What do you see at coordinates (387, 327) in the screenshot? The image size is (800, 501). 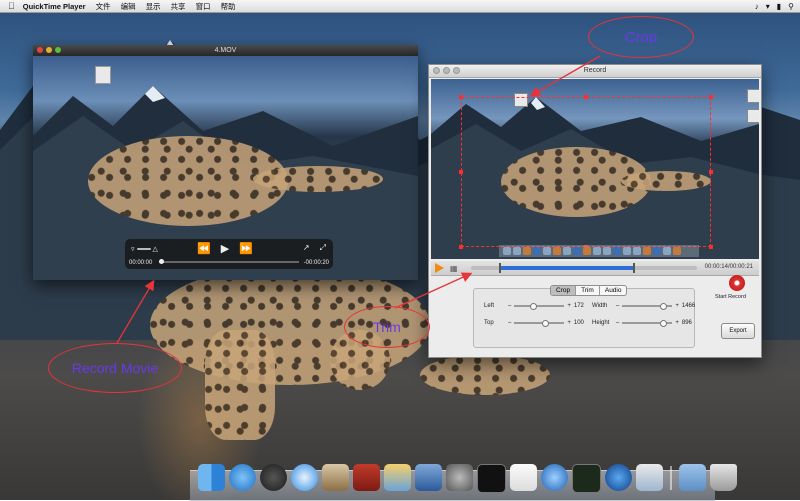 I see `trim-callout: Trim` at bounding box center [387, 327].